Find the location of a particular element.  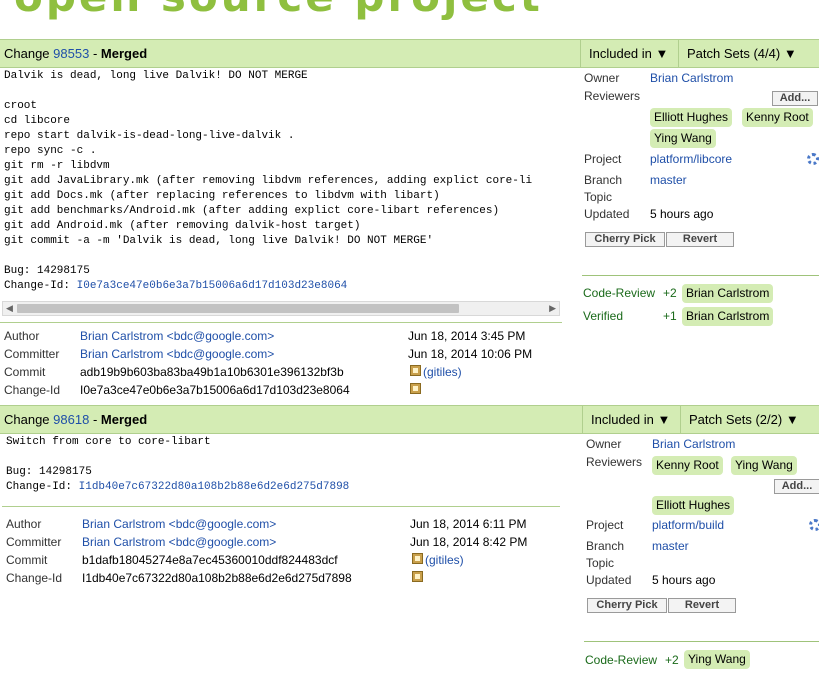

labels-divider is located at coordinates (701, 641).